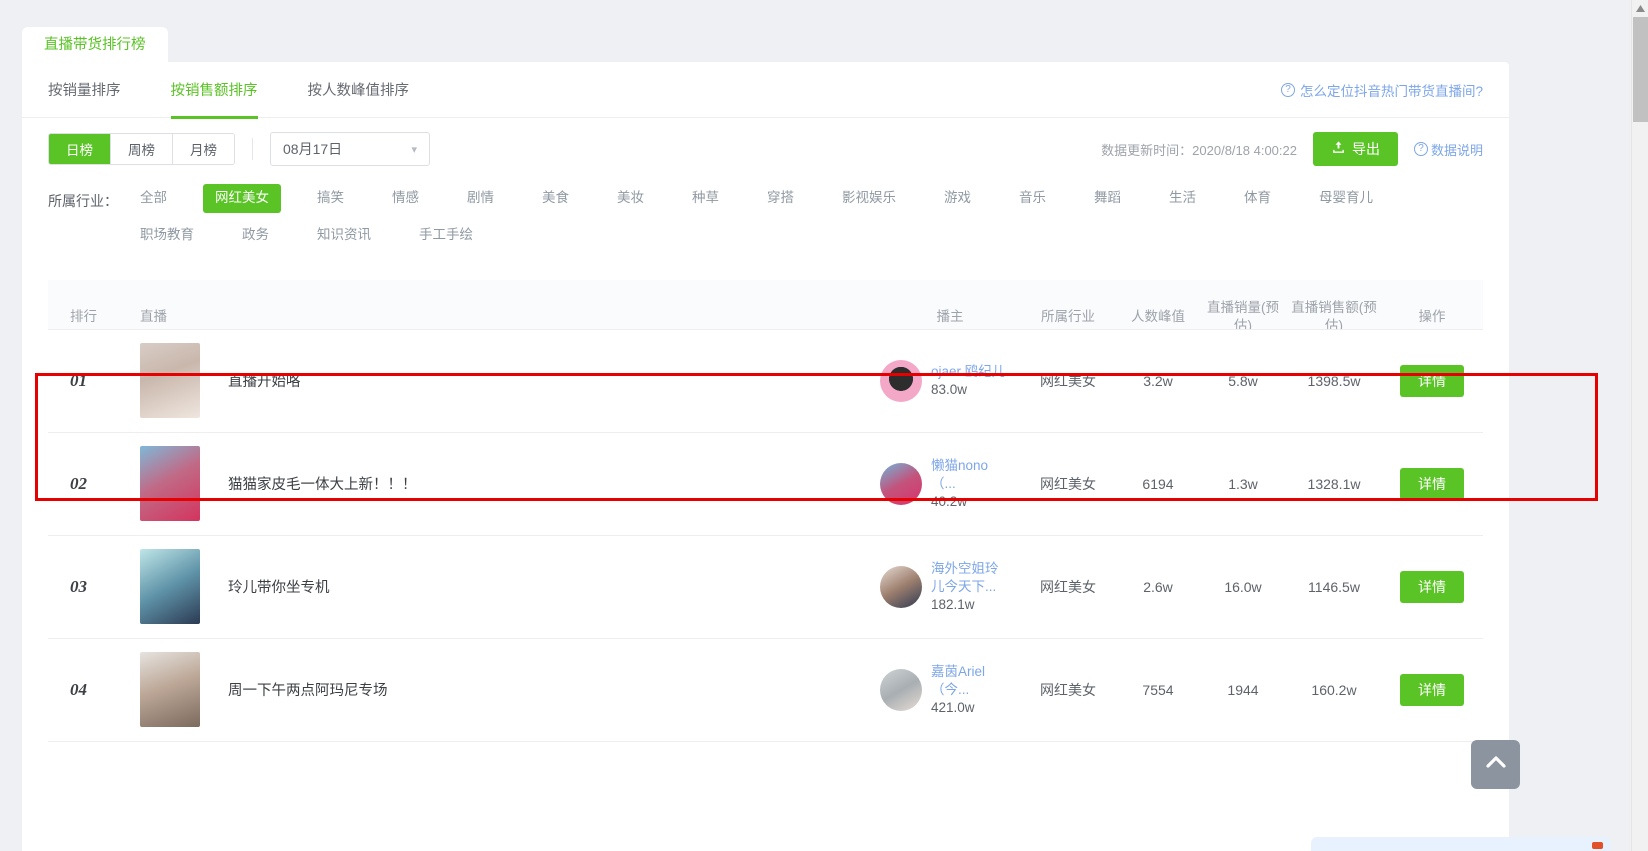  Describe the element at coordinates (555, 198) in the screenshot. I see `industry-tag: 美食` at that location.